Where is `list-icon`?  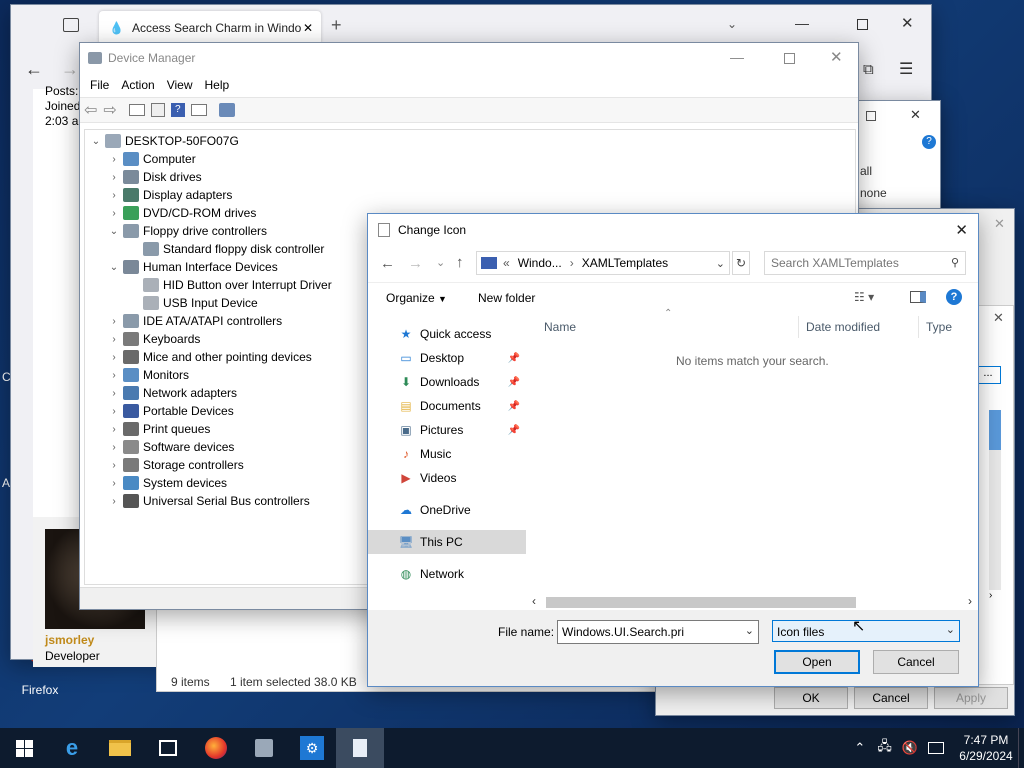
list-icon is located at coordinates (157, 110).